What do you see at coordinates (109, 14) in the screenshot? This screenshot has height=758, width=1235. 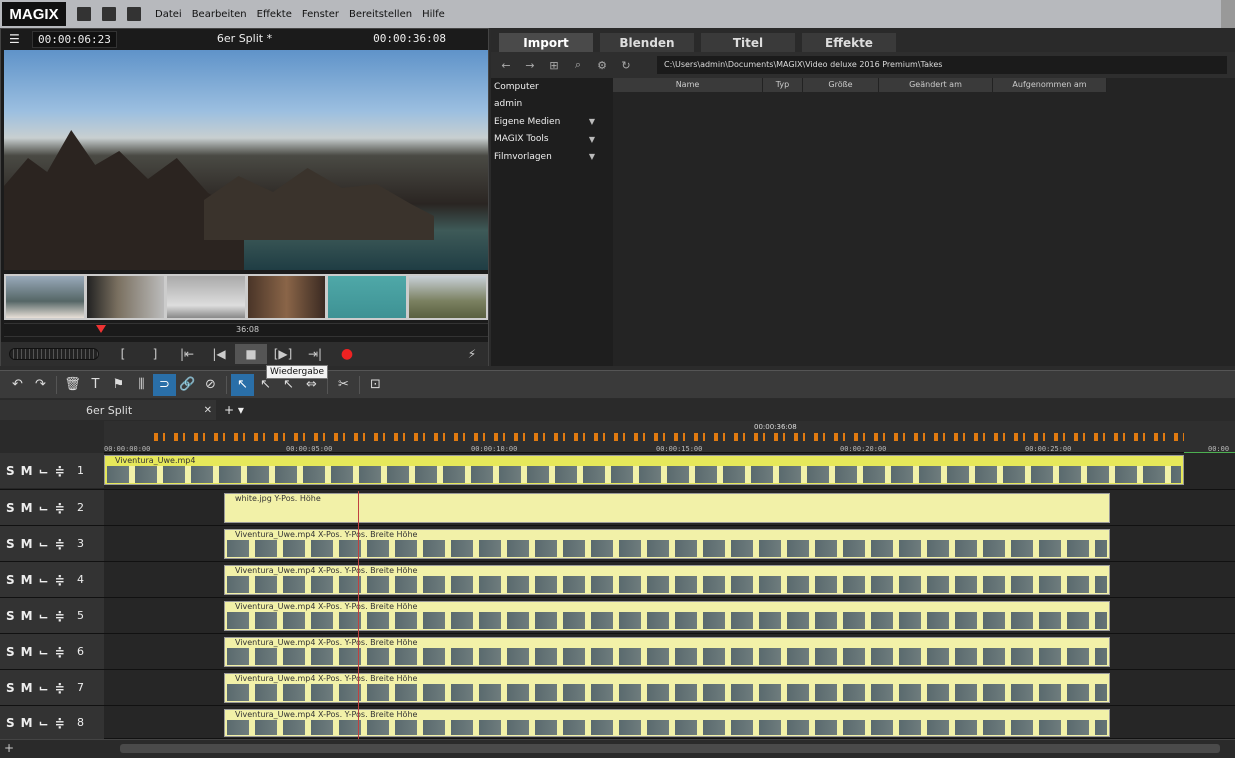 I see `open-folder-icon` at bounding box center [109, 14].